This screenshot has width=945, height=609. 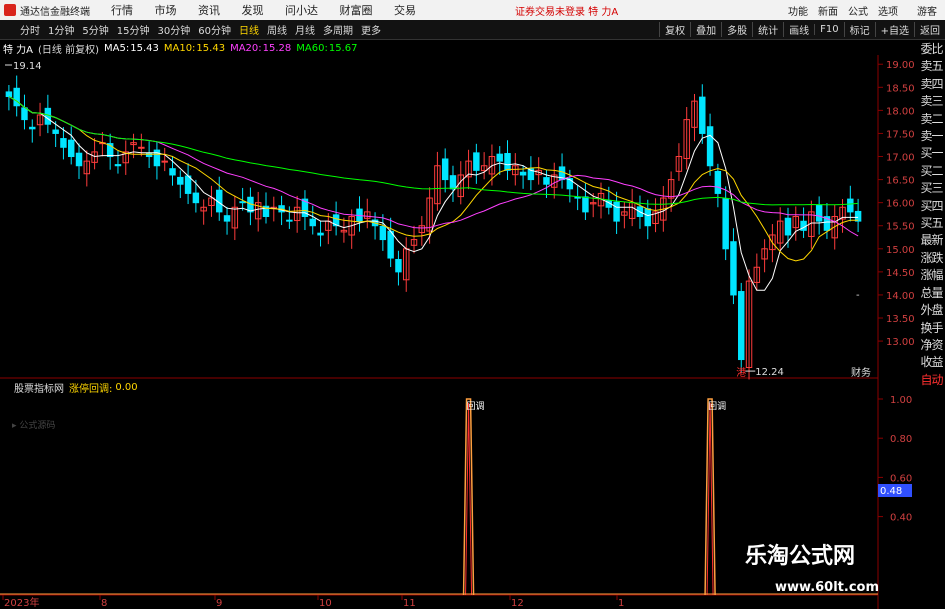 I want to click on side-item-12: 涨跌, so click(x=931, y=258).